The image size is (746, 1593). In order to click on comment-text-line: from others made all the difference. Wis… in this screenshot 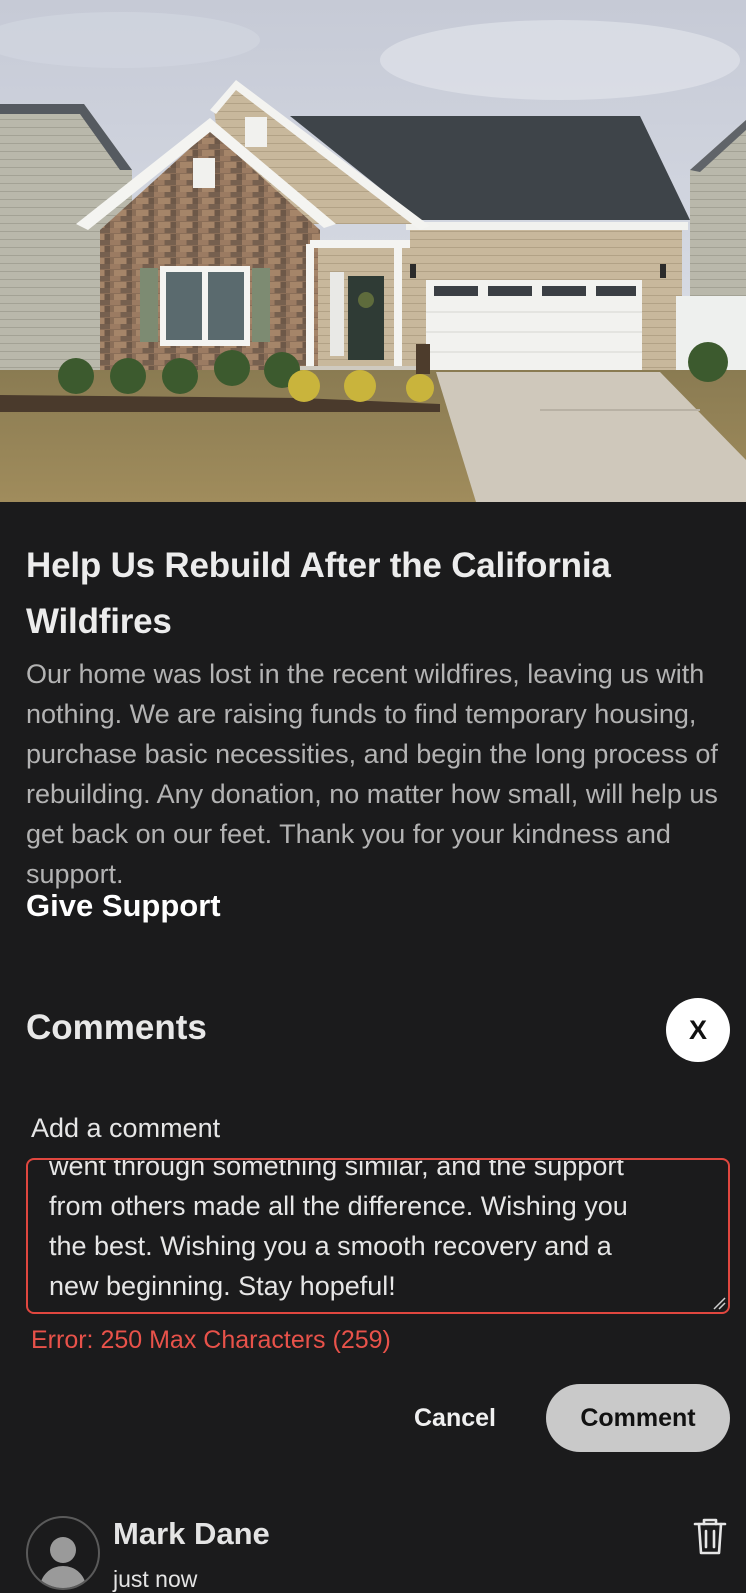, I will do `click(338, 1206)`.